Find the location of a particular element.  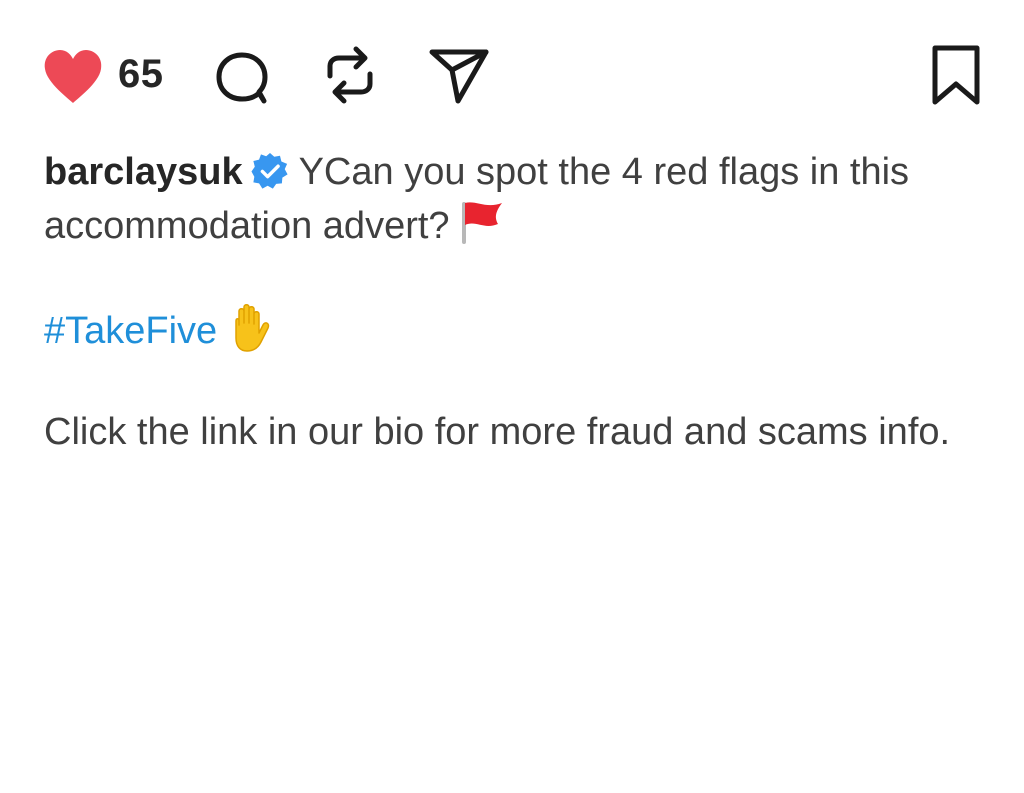

hashtag-link: #TakeFive is located at coordinates (130, 331).